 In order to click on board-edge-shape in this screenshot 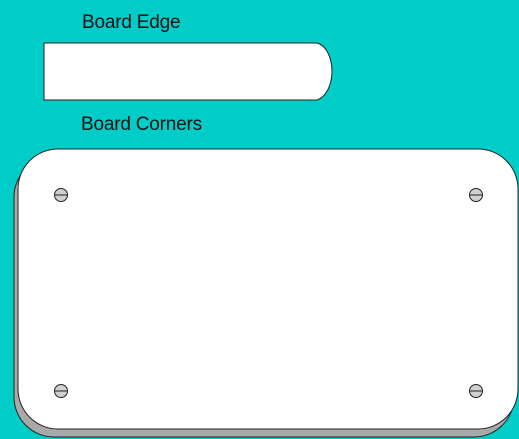, I will do `click(188, 71)`.